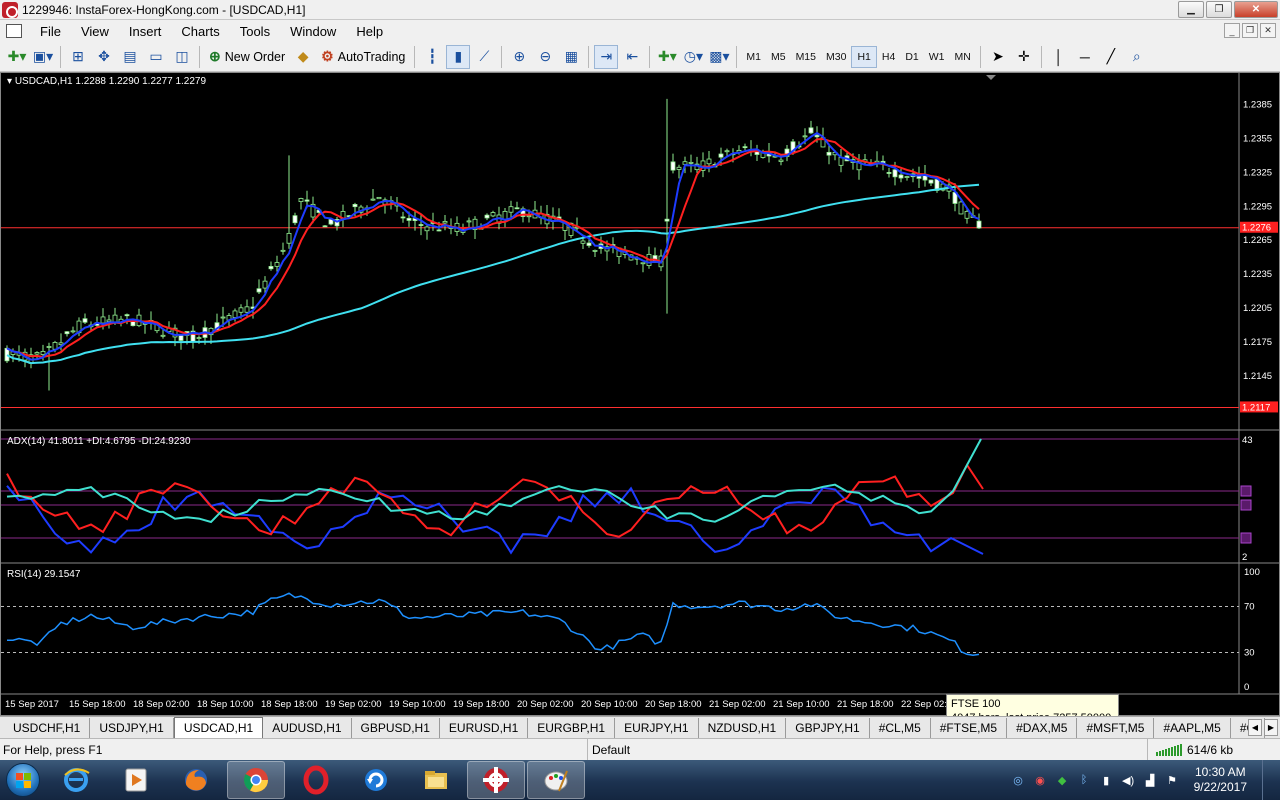 The width and height of the screenshot is (1280, 800). What do you see at coordinates (313, 31) in the screenshot?
I see `menu-window: Window` at bounding box center [313, 31].